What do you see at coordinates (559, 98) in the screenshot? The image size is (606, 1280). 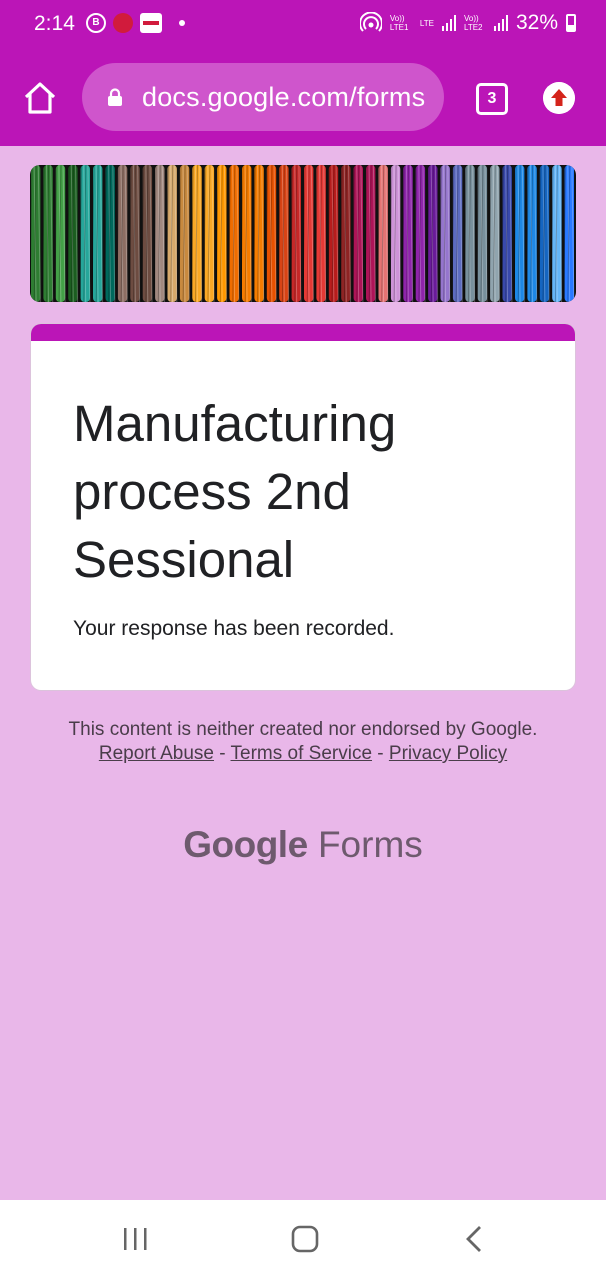 I see `update-arrow-icon` at bounding box center [559, 98].